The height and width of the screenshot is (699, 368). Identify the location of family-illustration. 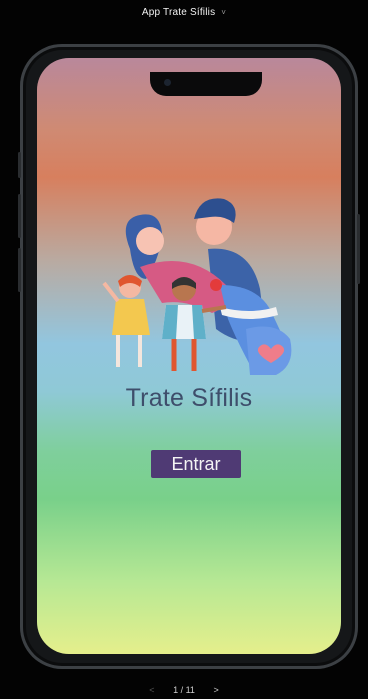
(197, 286).